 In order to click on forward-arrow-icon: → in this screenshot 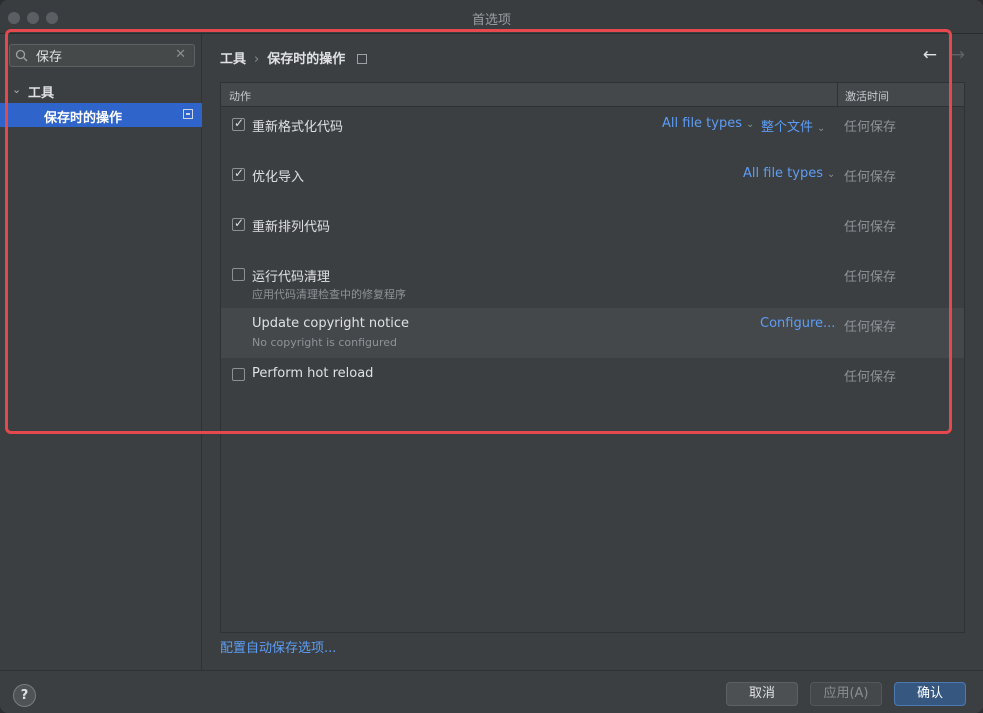, I will do `click(958, 55)`.